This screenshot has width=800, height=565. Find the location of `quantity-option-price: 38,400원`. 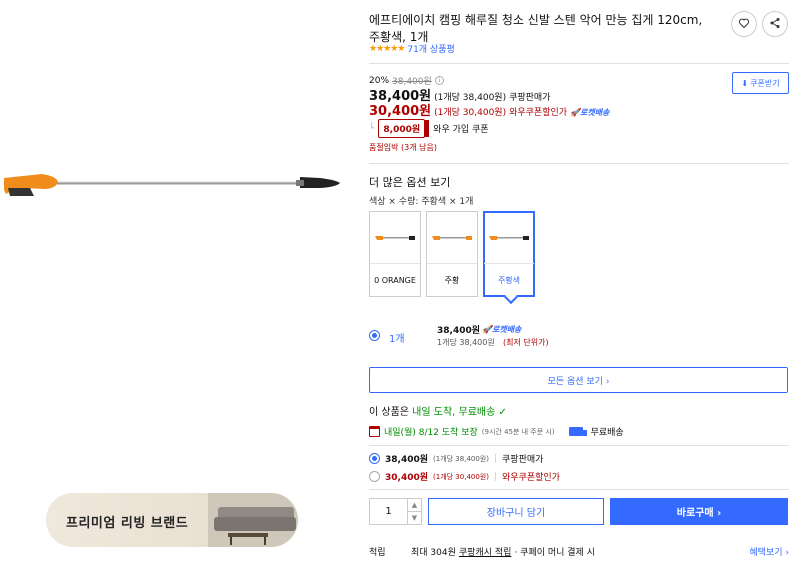

quantity-option-price: 38,400원 is located at coordinates (459, 331).